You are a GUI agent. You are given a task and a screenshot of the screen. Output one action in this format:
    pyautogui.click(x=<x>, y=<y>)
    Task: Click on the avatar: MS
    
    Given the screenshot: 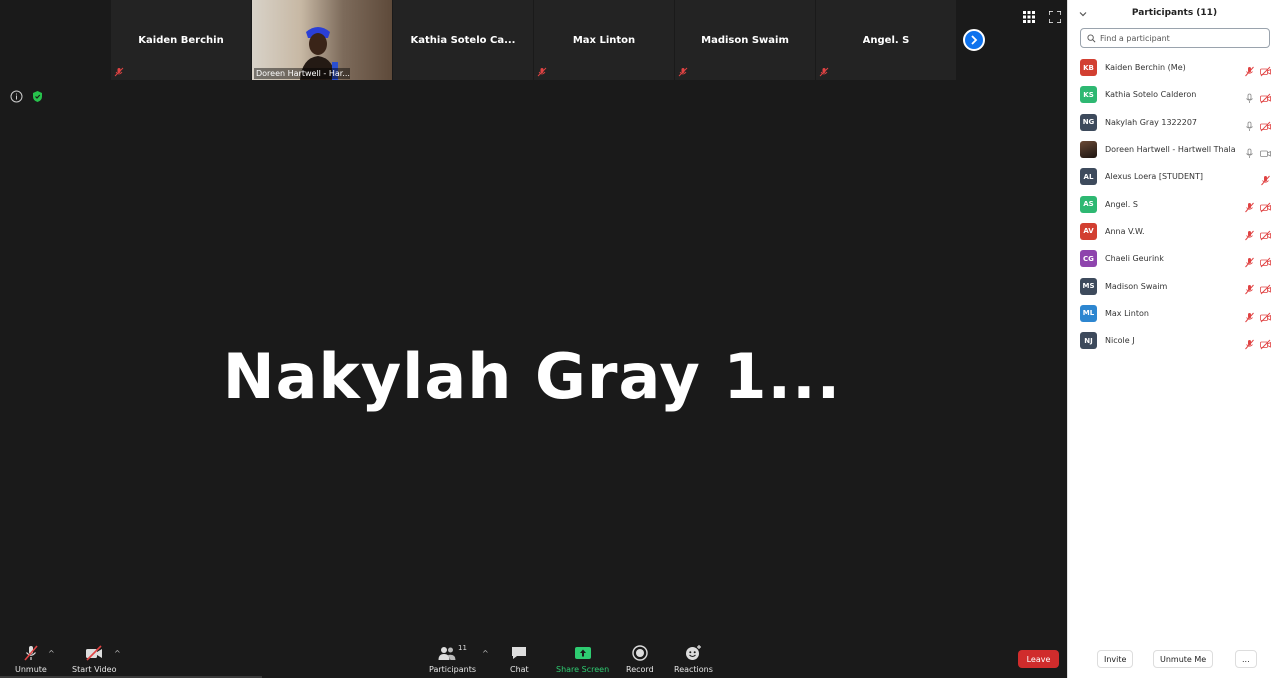 What is the action you would take?
    pyautogui.click(x=1088, y=286)
    